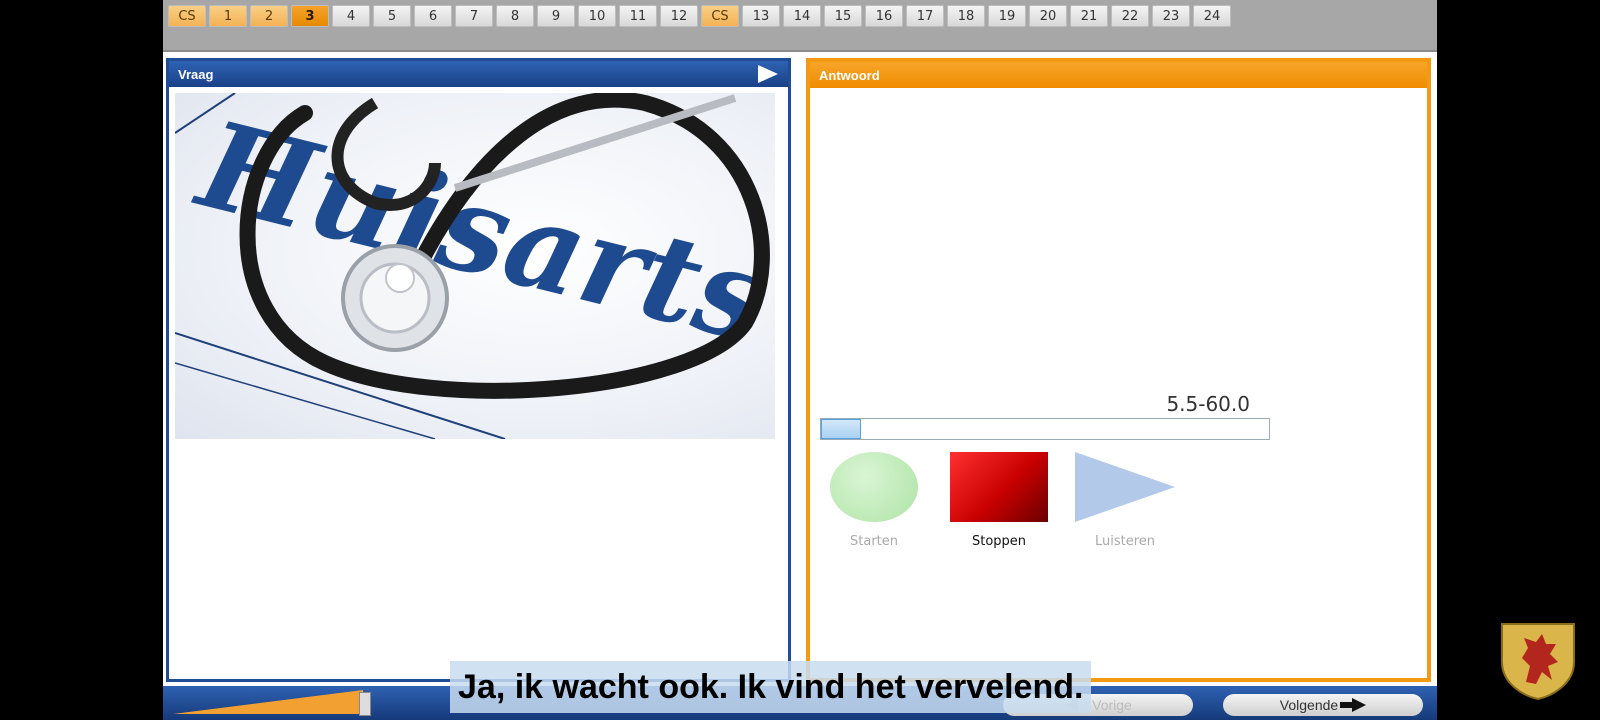  Describe the element at coordinates (1125, 487) in the screenshot. I see `listen-icon` at that location.